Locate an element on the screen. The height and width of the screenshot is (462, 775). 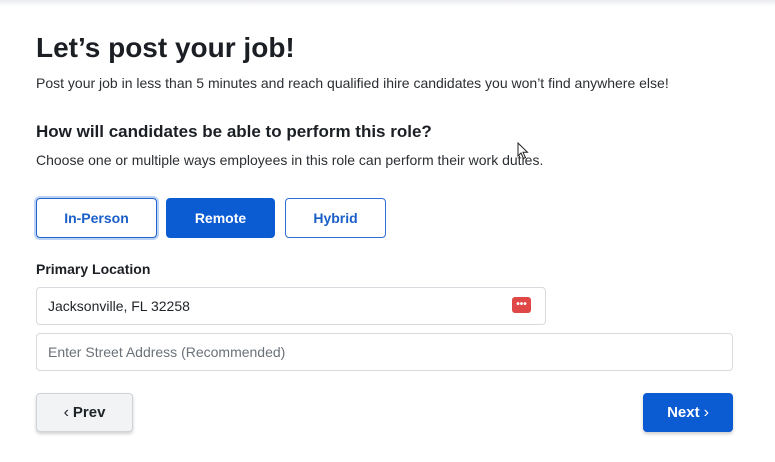
primary-location-input is located at coordinates (291, 306).